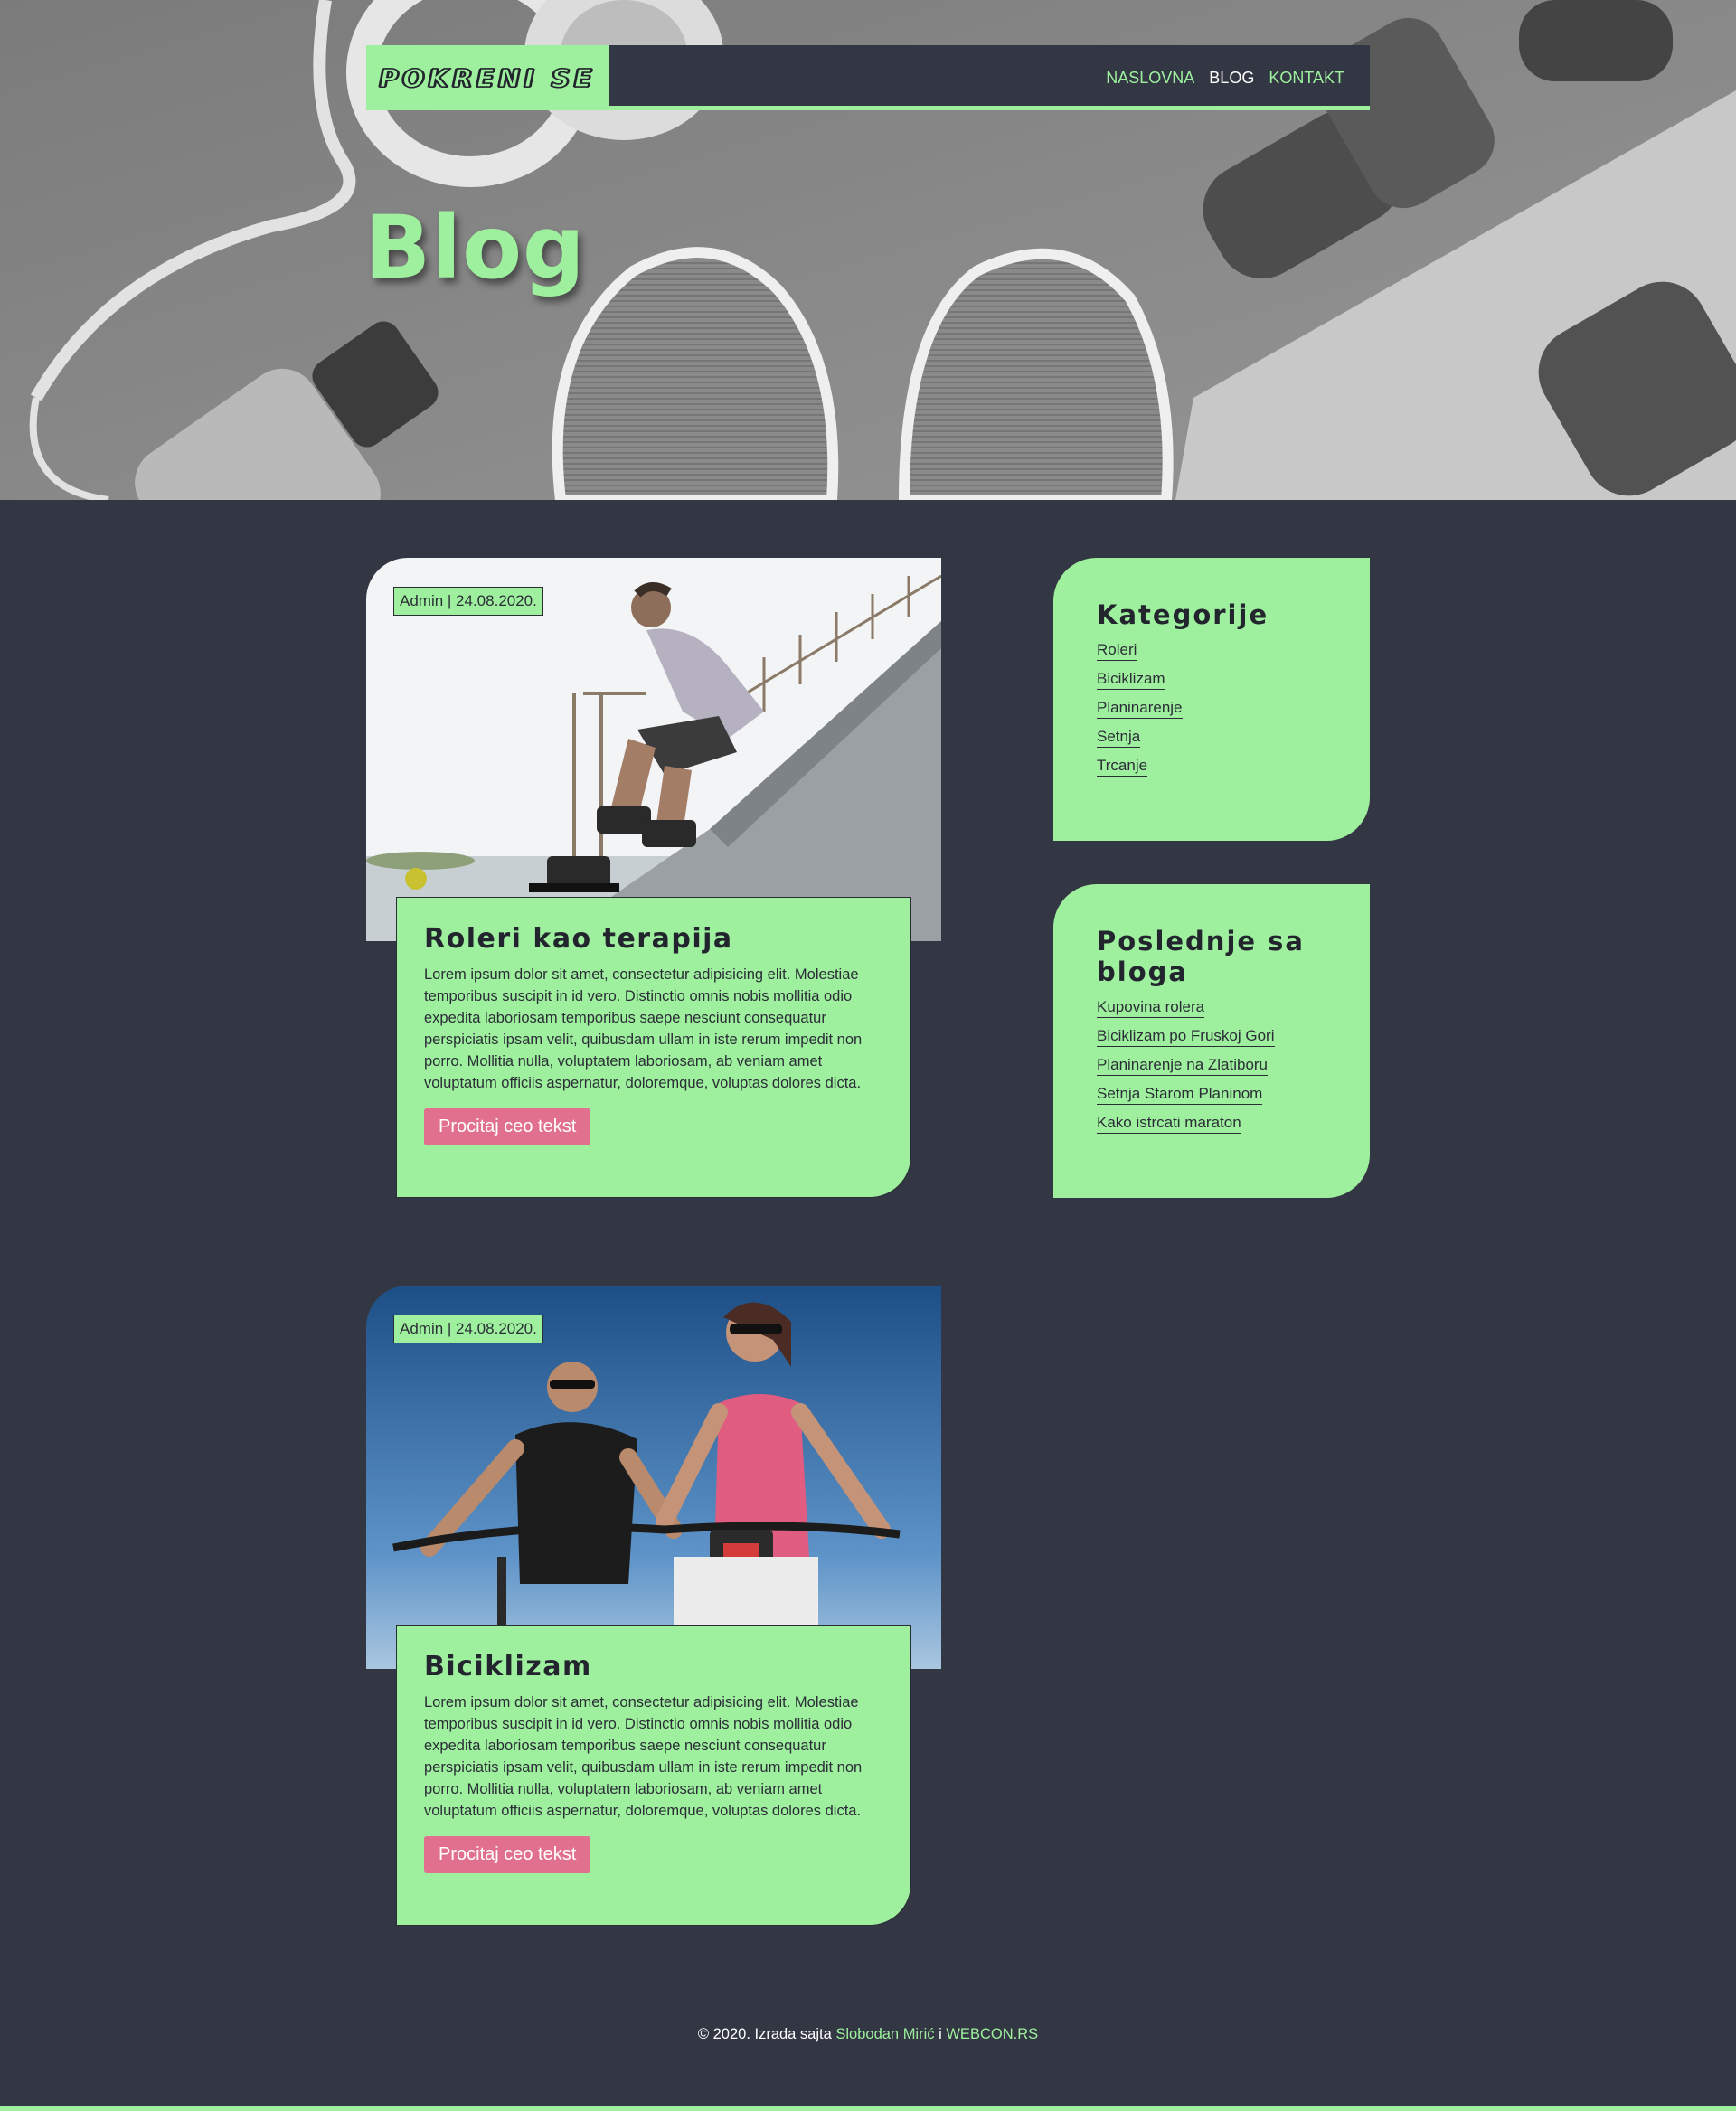  I want to click on widget-title: Kategorije, so click(1183, 615).